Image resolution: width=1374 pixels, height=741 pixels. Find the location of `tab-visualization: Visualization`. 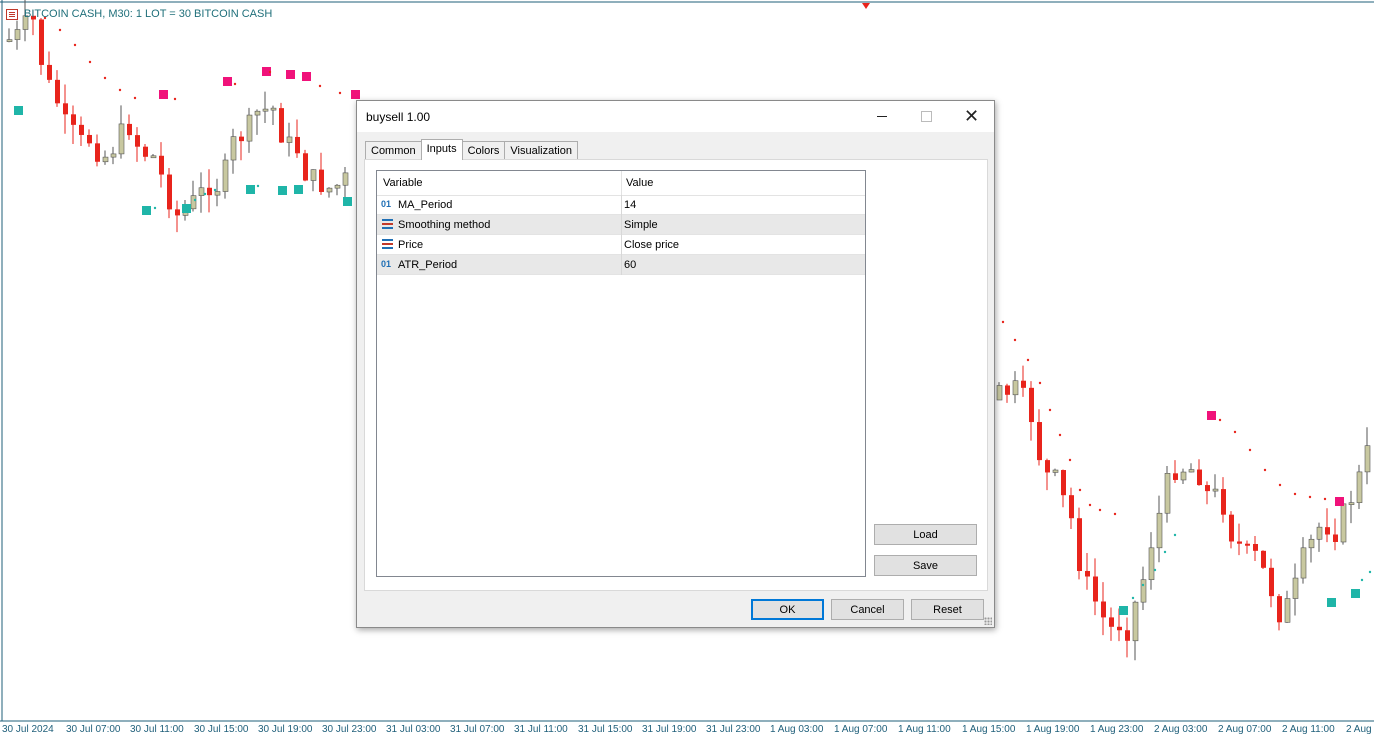

tab-visualization: Visualization is located at coordinates (541, 150).